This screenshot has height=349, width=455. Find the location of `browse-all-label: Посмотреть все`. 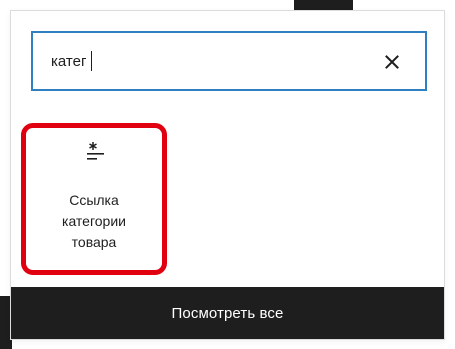

browse-all-label: Посмотреть все is located at coordinates (227, 313).